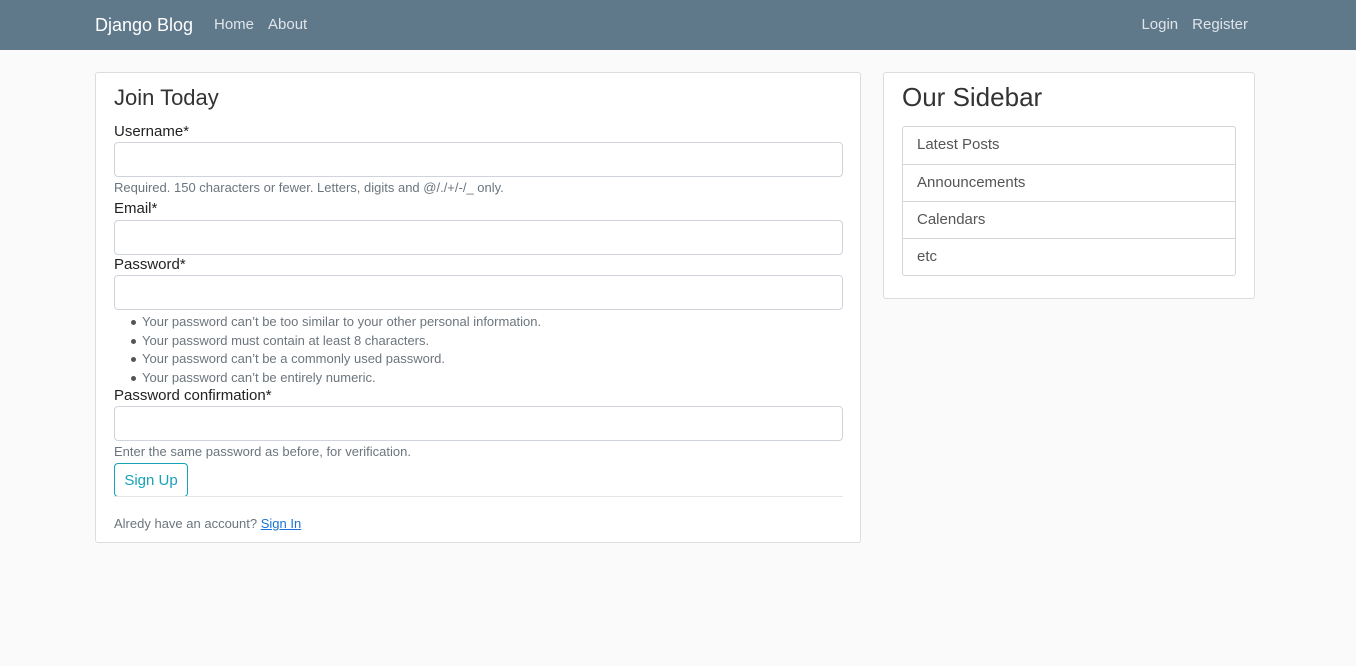 Image resolution: width=1356 pixels, height=666 pixels. Describe the element at coordinates (150, 264) in the screenshot. I see `password-label: Password*` at that location.